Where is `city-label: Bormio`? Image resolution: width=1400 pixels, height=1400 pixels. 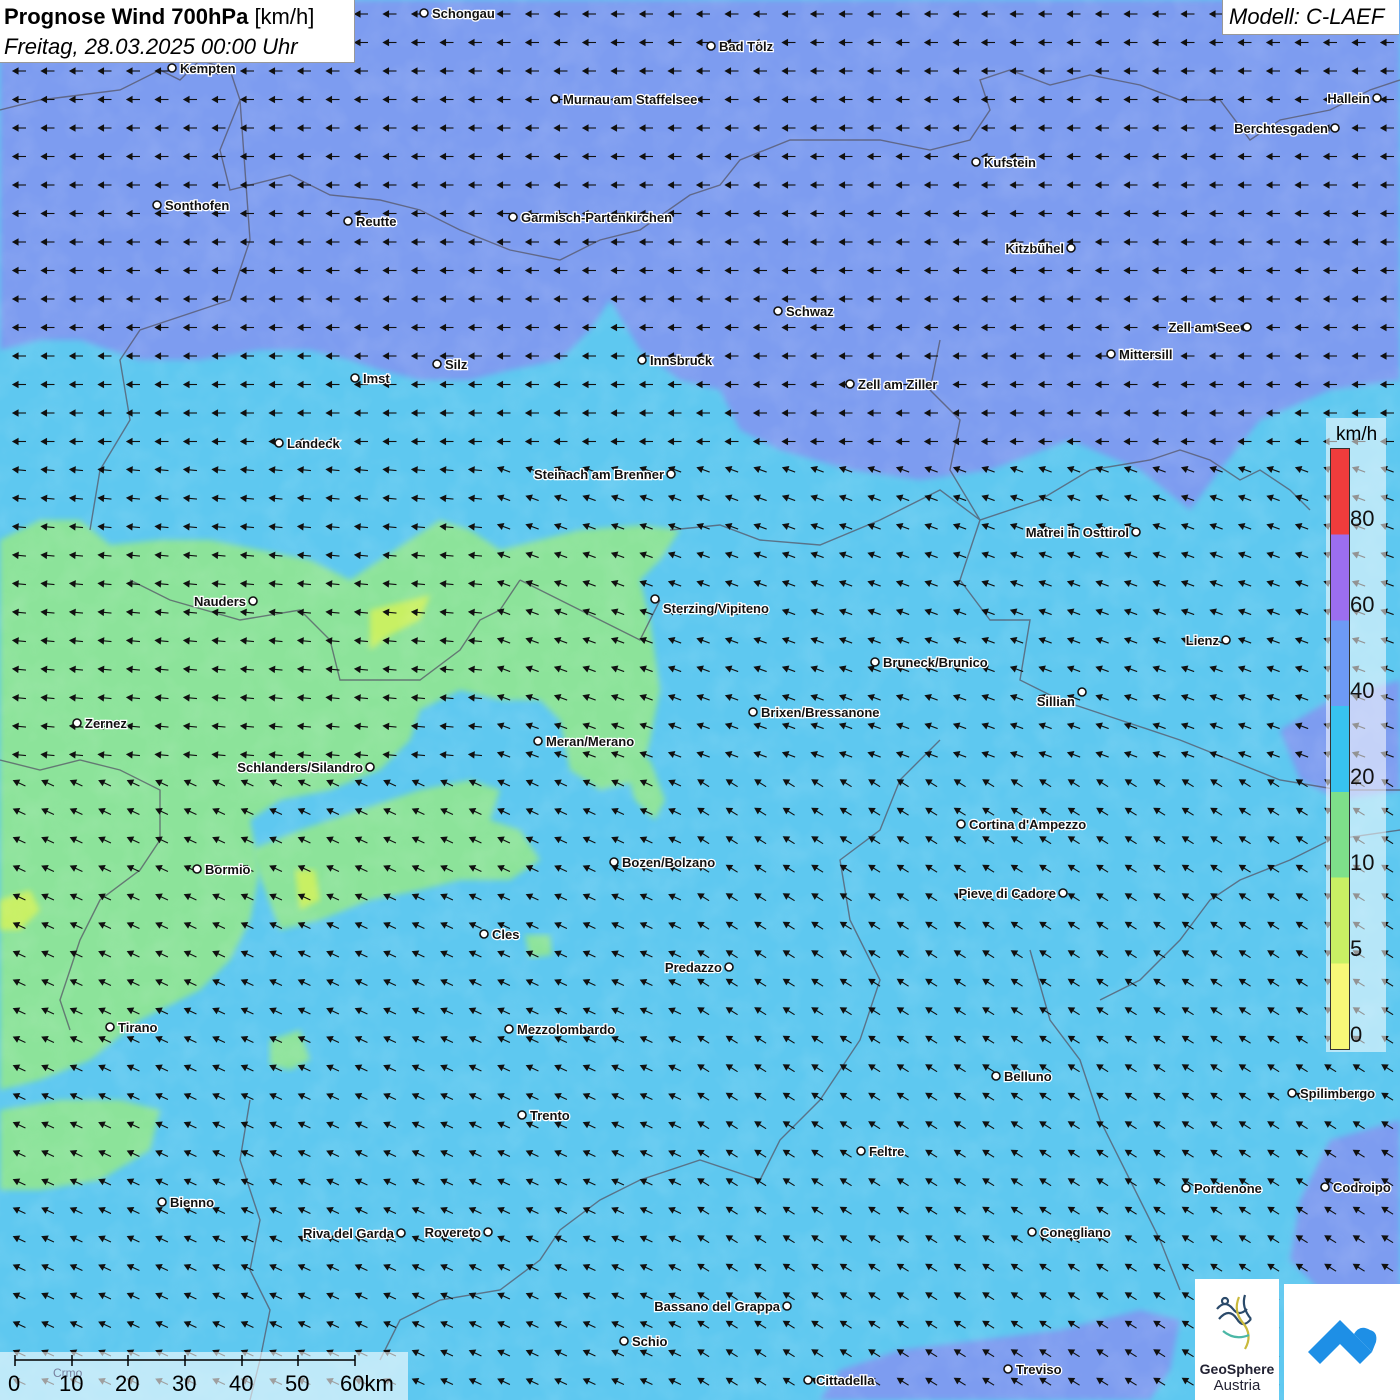 city-label: Bormio is located at coordinates (228, 869).